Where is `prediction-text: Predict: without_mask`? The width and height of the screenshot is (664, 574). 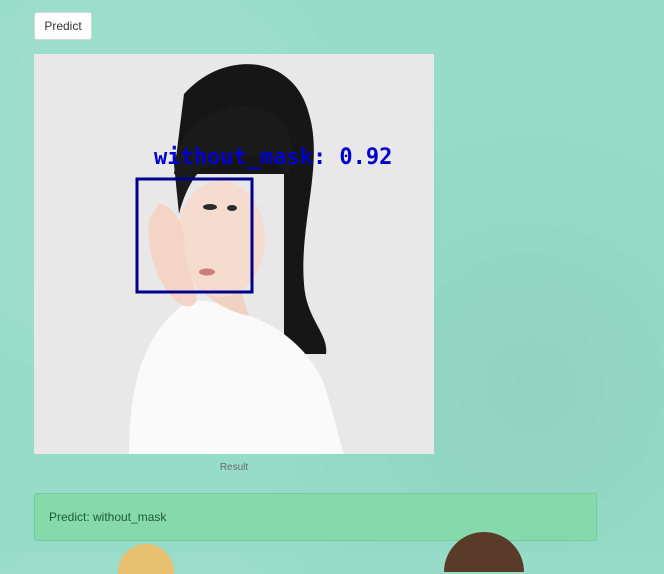 prediction-text: Predict: without_mask is located at coordinates (108, 517).